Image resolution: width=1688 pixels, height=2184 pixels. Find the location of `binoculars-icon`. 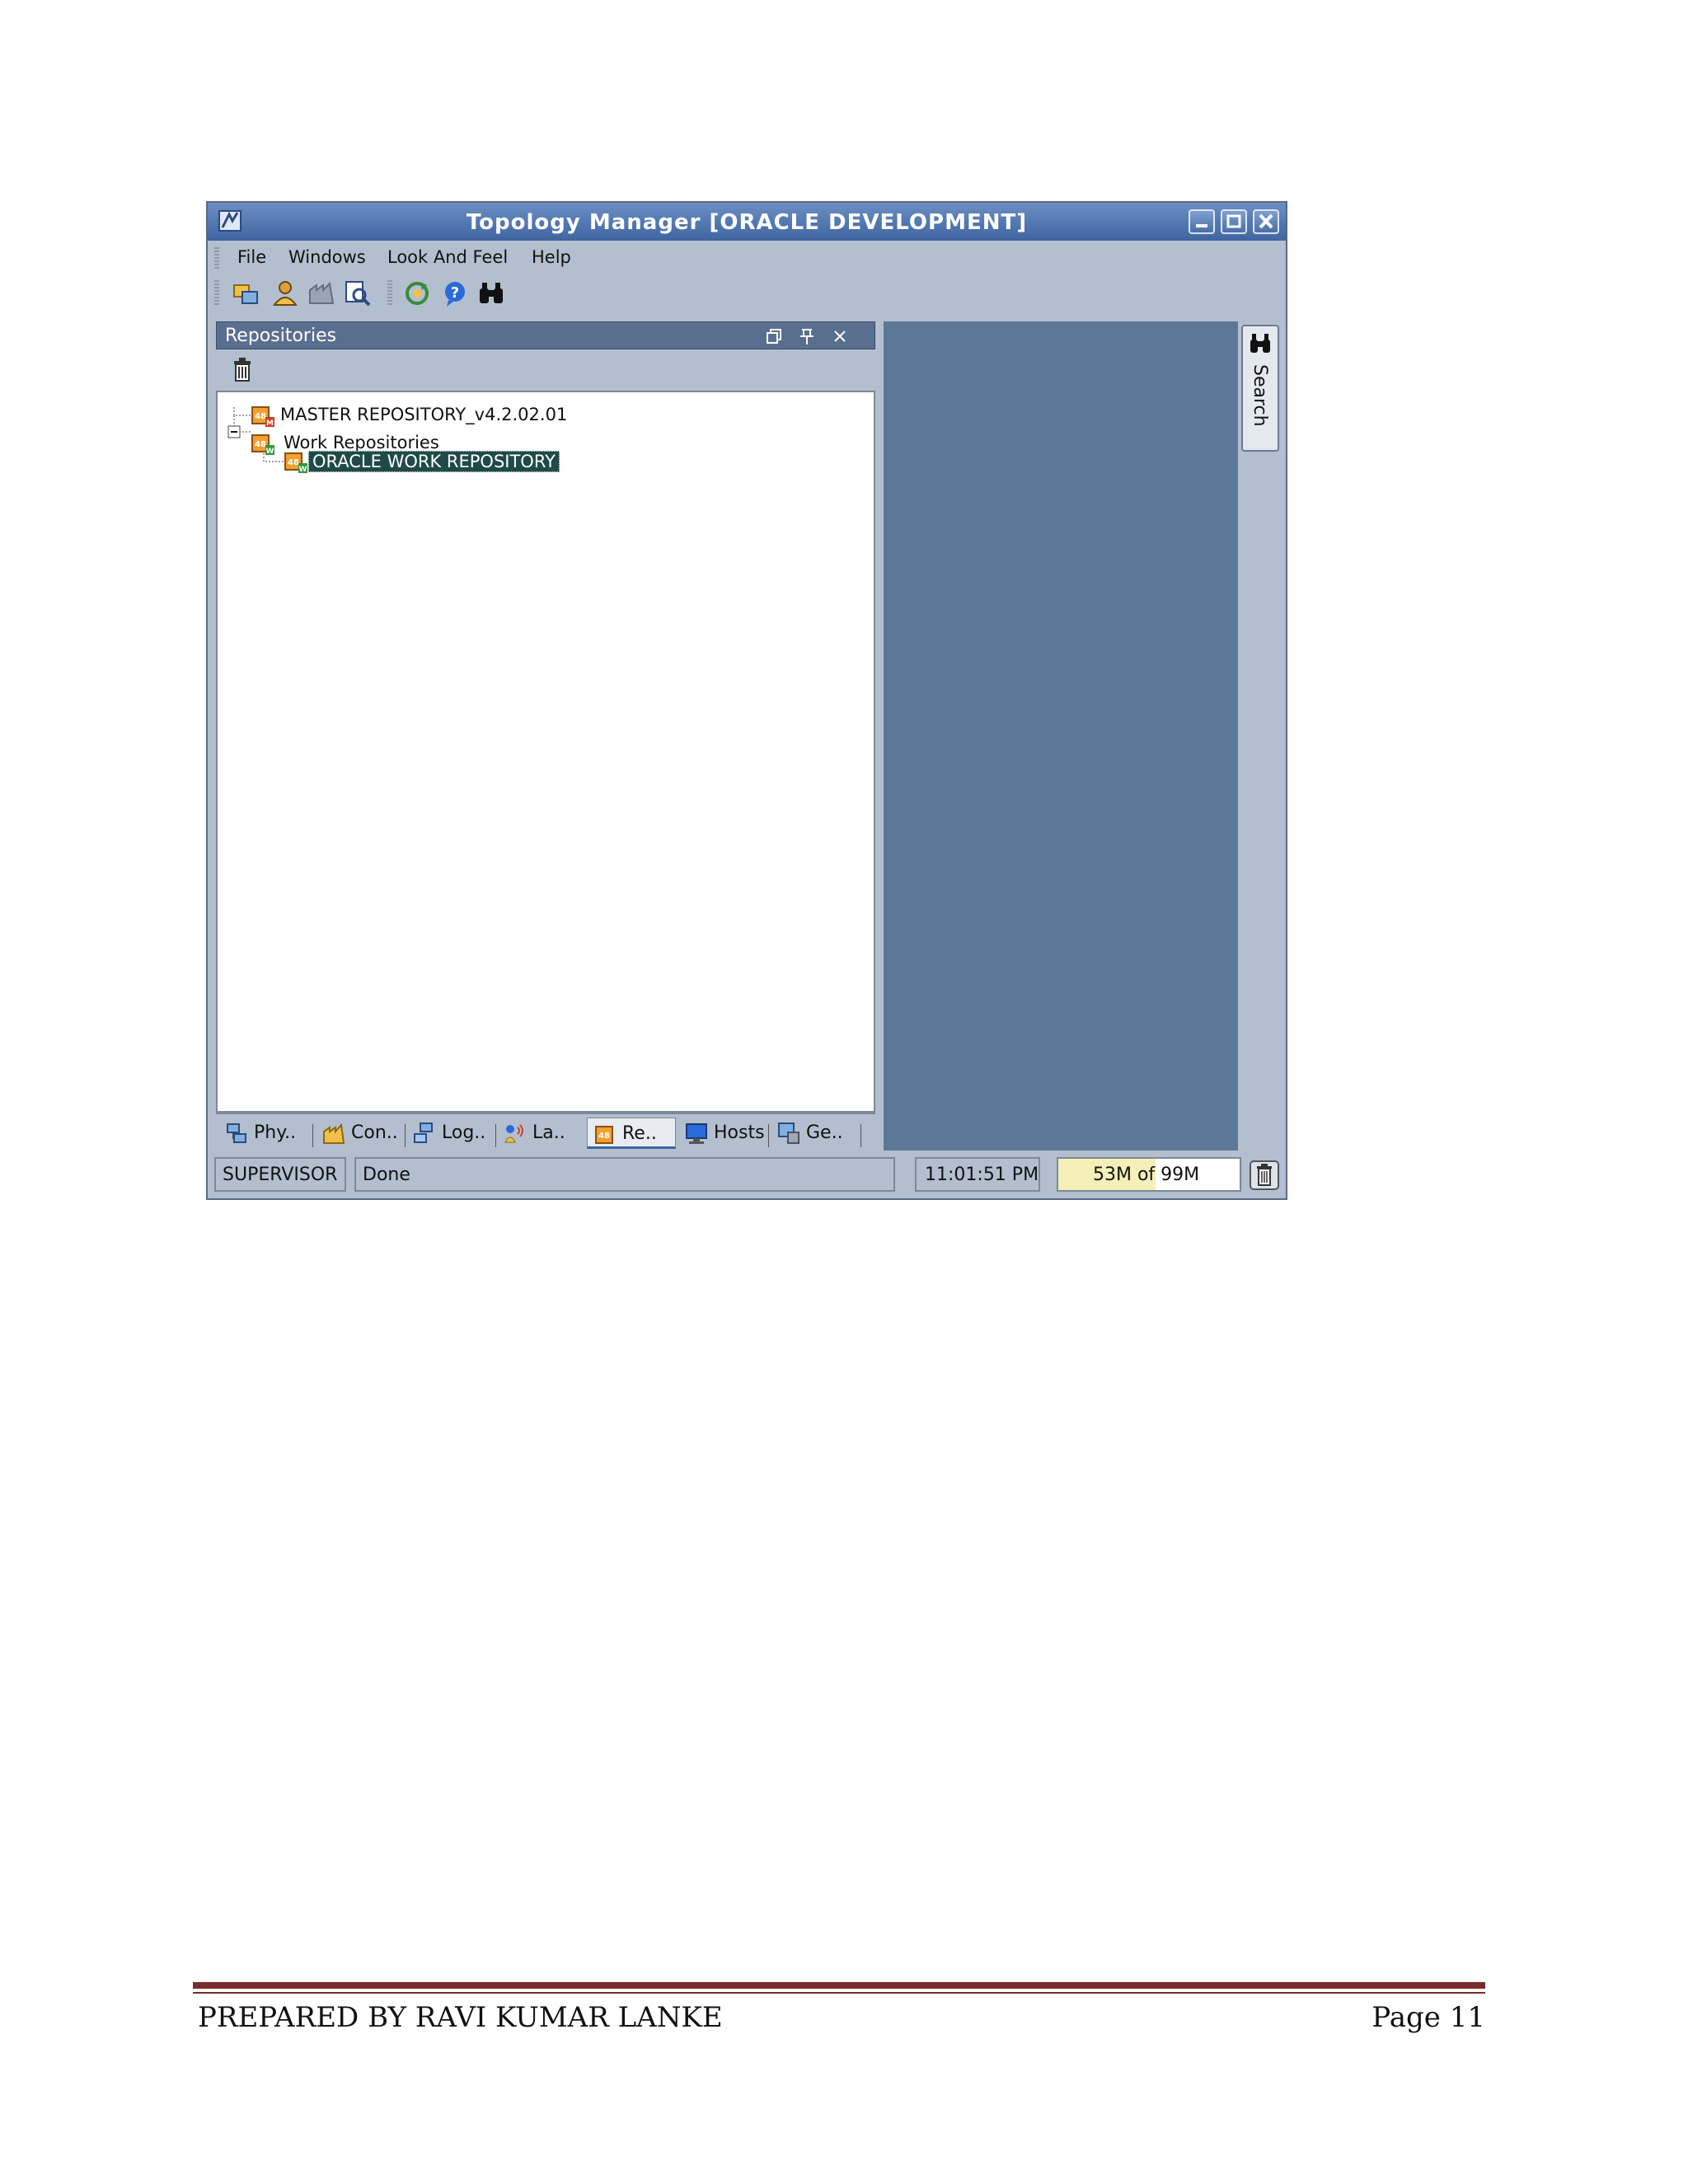

binoculars-icon is located at coordinates (491, 293).